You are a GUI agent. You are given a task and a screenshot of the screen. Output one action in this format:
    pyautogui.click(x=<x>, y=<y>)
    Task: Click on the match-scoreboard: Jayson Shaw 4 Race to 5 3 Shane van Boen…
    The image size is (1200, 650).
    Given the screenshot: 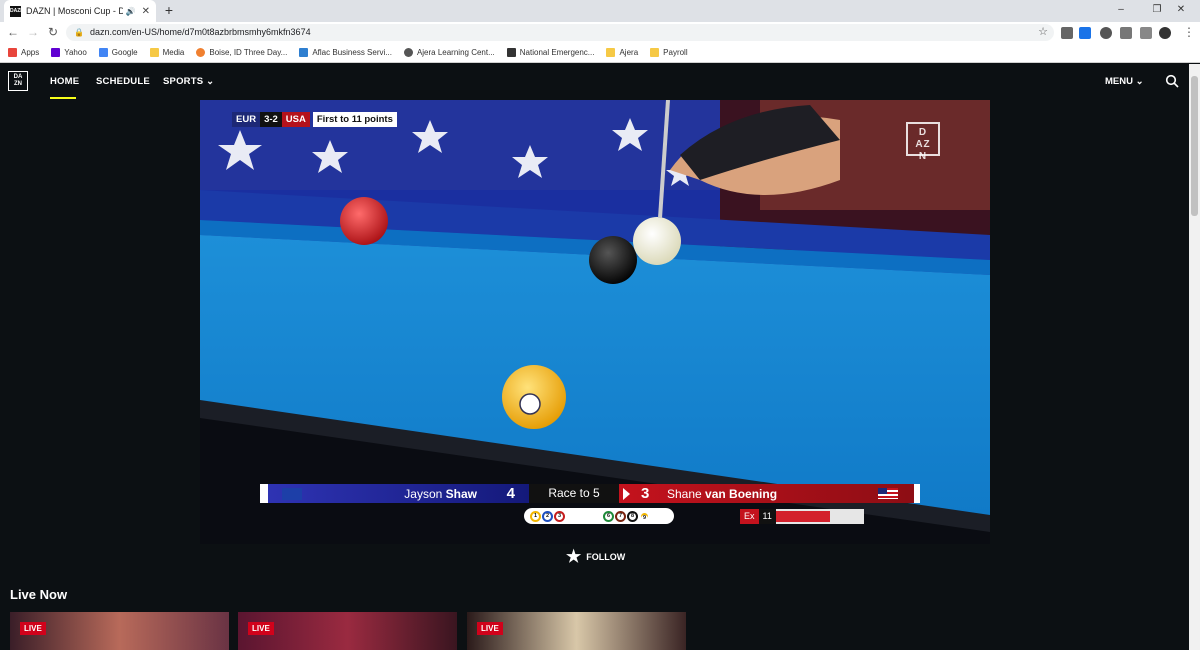 What is the action you would take?
    pyautogui.click(x=599, y=493)
    